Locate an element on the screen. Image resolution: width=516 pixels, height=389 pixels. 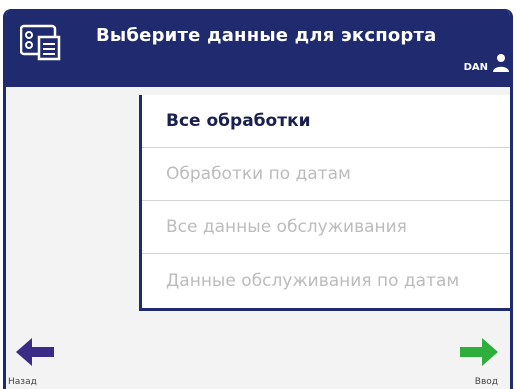
option-all-service-data: Все данные обслуживания is located at coordinates (326, 227).